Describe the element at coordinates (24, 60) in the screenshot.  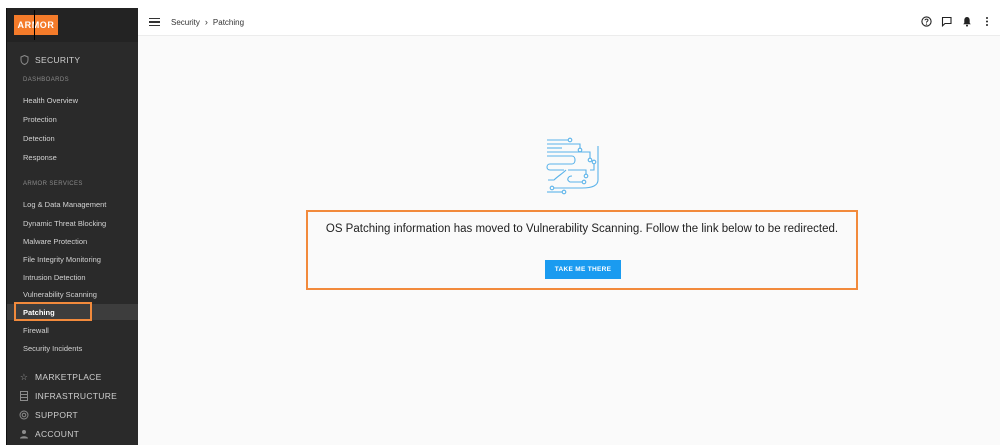
I see `shield-icon` at that location.